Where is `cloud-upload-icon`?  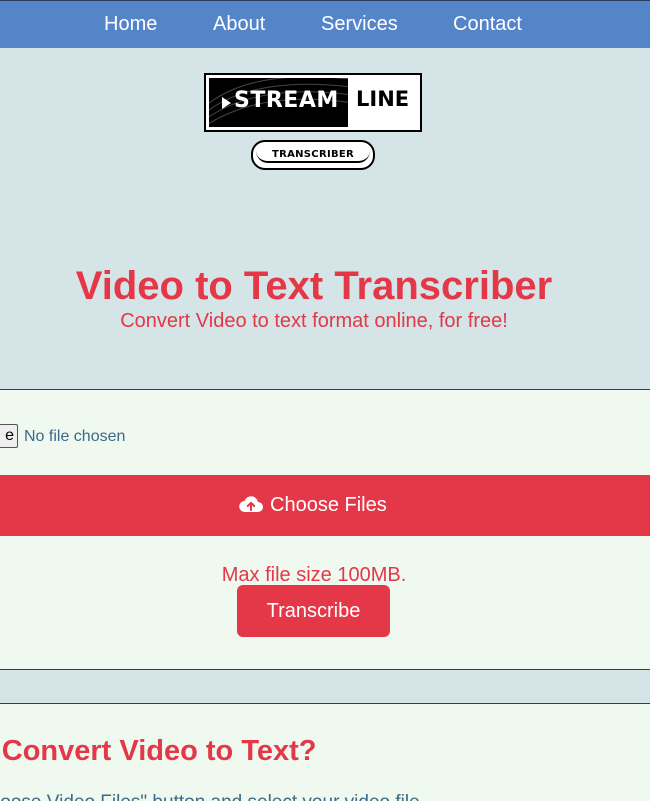
cloud-upload-icon is located at coordinates (251, 504).